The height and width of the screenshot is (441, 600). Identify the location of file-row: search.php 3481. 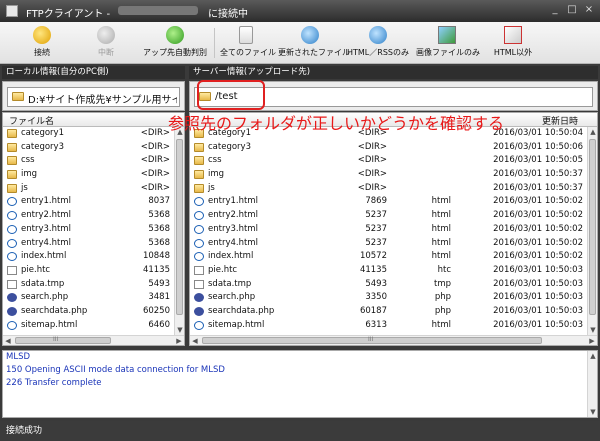
(93, 298).